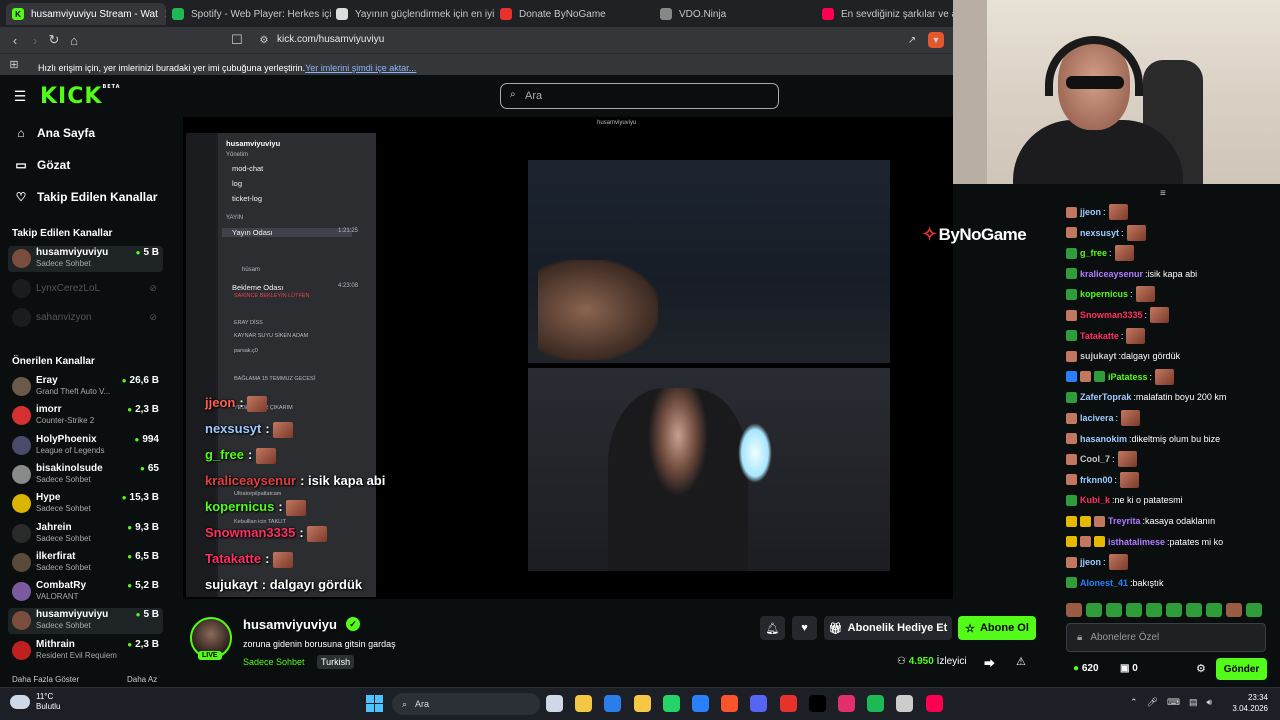  I want to click on obs-icon, so click(905, 703).